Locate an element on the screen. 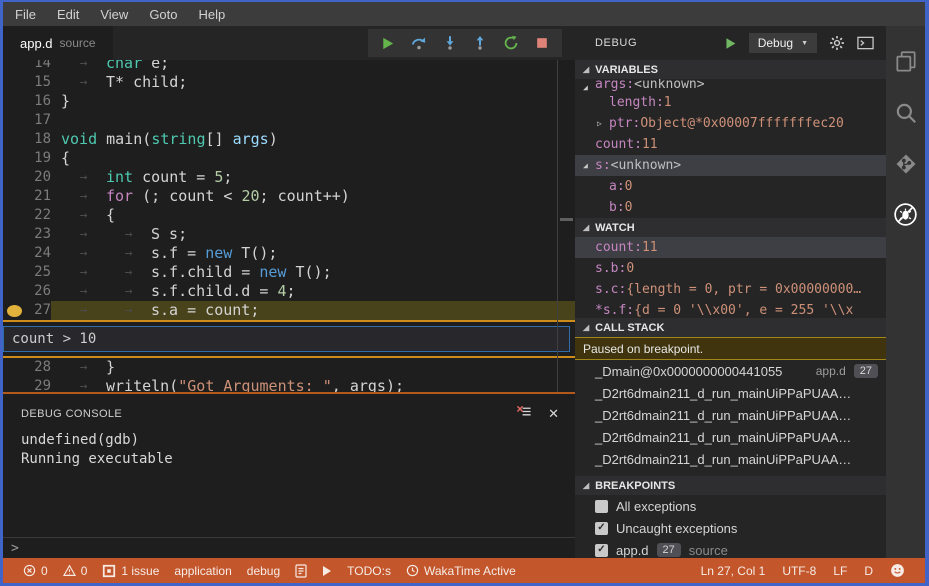 The width and height of the screenshot is (929, 586). status-wakatime: WakaTime Active is located at coordinates (461, 571).